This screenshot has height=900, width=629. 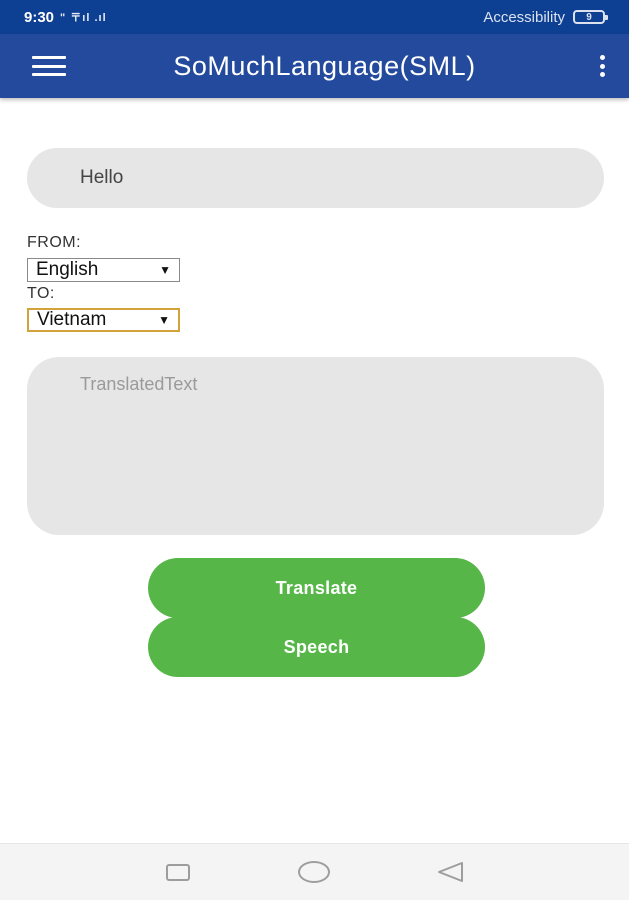 I want to click on hamburger-menu-icon, so click(x=49, y=66).